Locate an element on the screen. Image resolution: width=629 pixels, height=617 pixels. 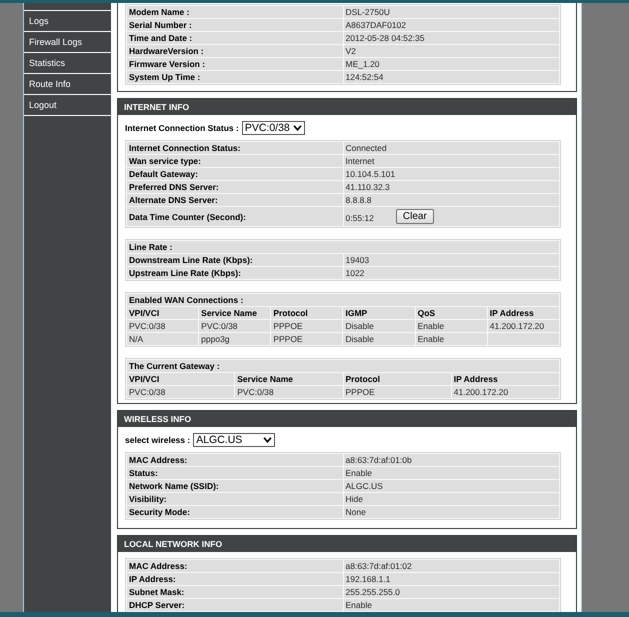
dropdown: PVC:0/38 is located at coordinates (273, 128).